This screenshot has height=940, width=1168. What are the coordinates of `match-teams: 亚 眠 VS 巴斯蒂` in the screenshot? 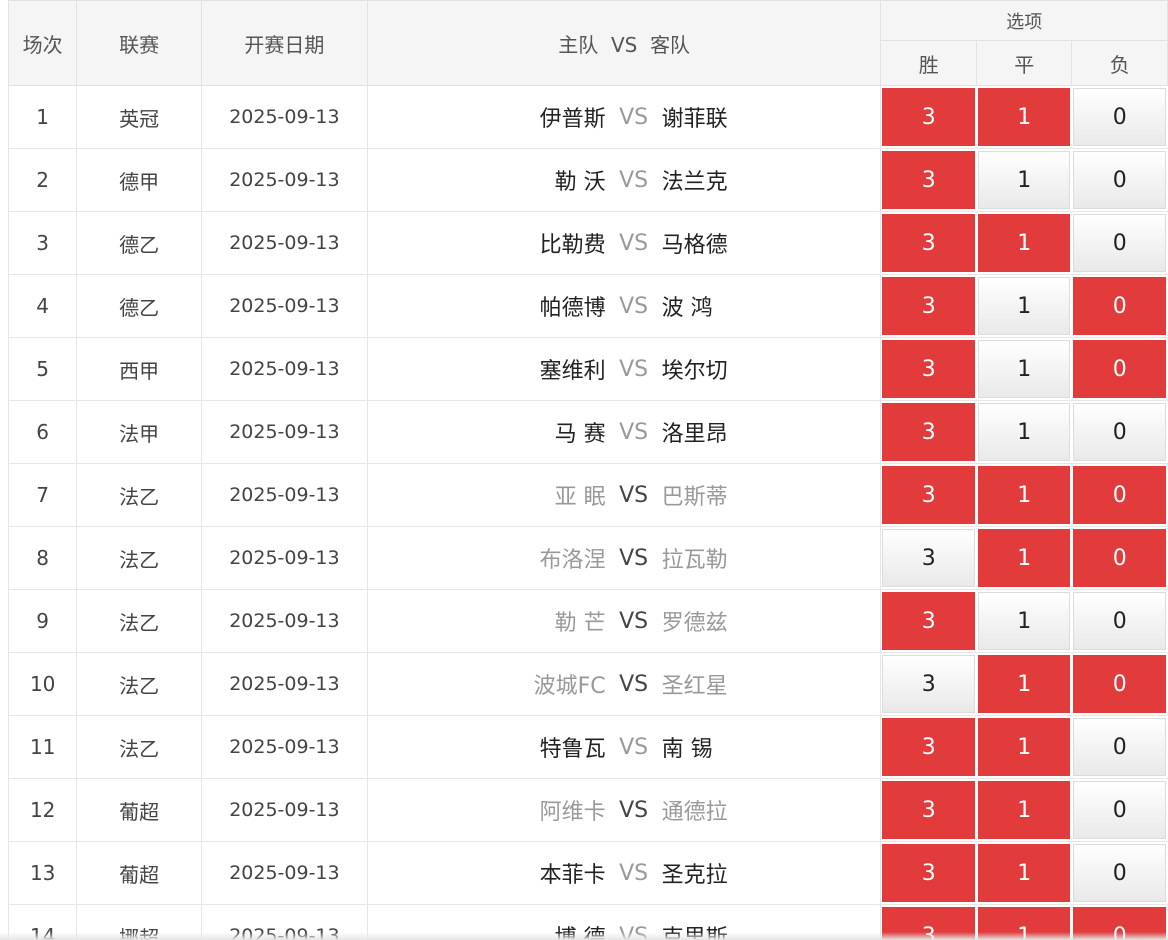 It's located at (624, 495).